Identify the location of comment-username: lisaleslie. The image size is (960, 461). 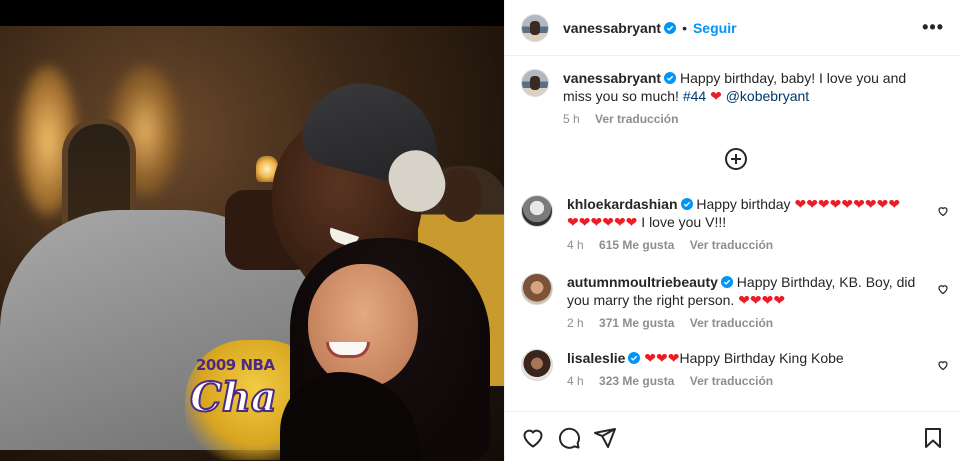
(596, 358).